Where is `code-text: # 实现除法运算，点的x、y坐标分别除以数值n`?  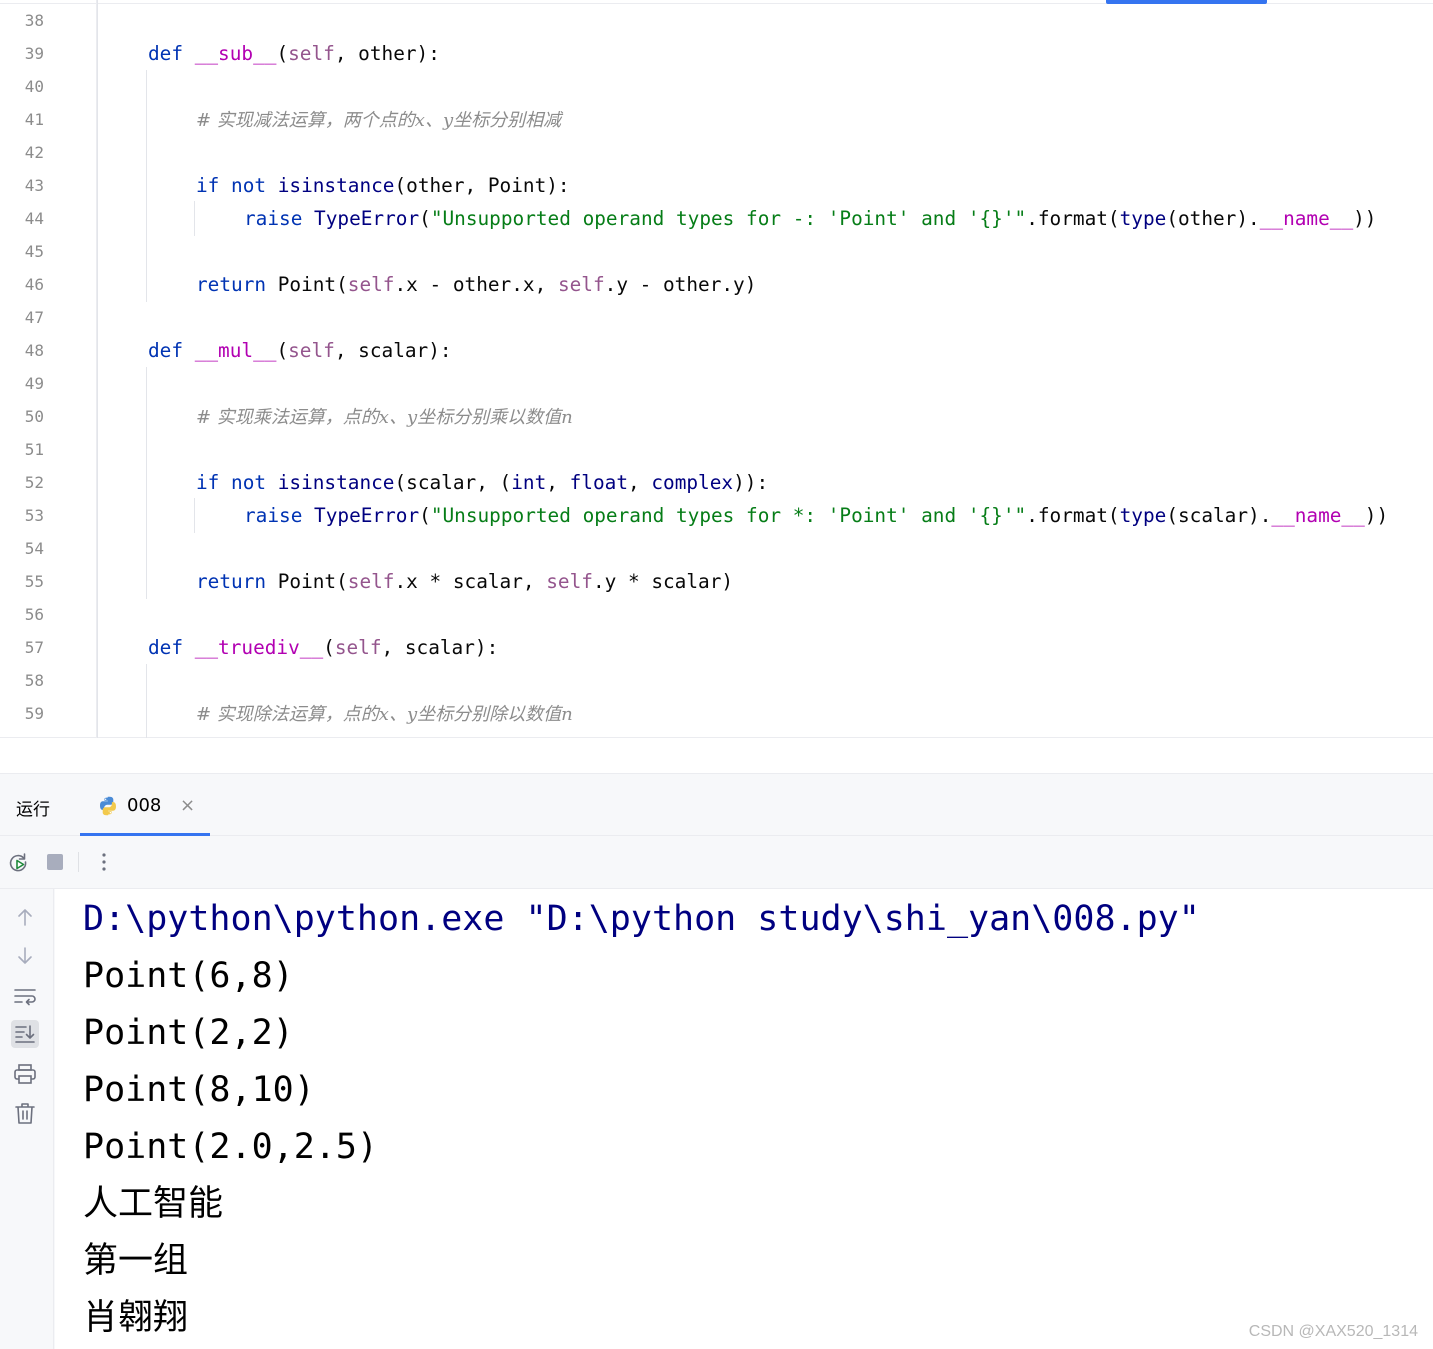
code-text: # 实现除法运算，点的x、y坐标分别除以数值n is located at coordinates (384, 714).